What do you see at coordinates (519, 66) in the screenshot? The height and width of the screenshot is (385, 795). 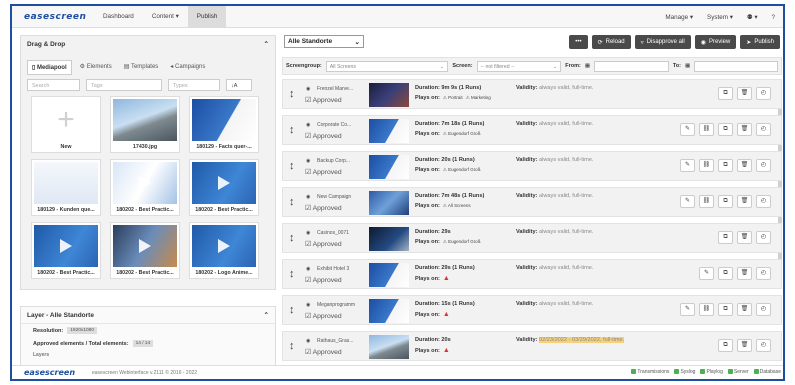 I see `screen-select: -- not filtered -- ⌄` at bounding box center [519, 66].